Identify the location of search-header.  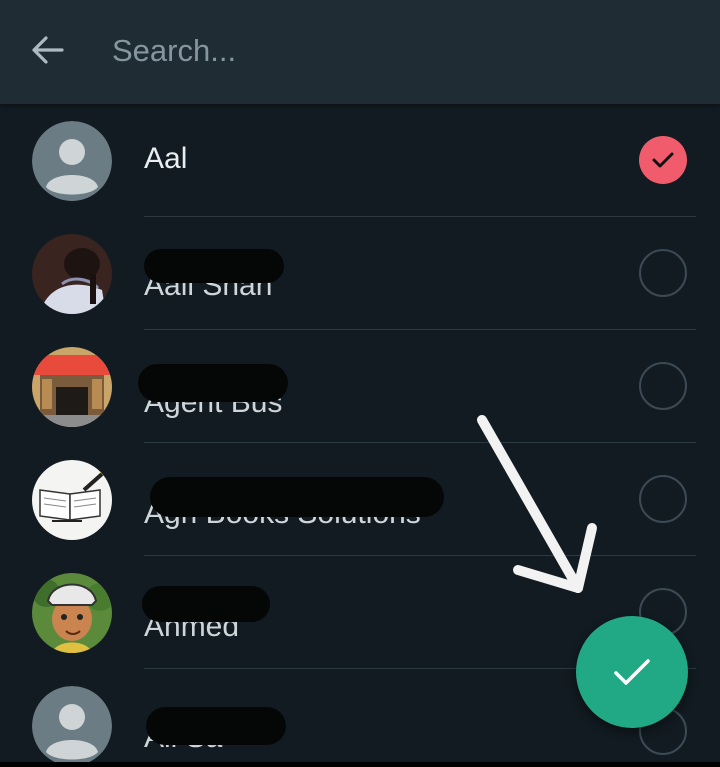
(360, 52).